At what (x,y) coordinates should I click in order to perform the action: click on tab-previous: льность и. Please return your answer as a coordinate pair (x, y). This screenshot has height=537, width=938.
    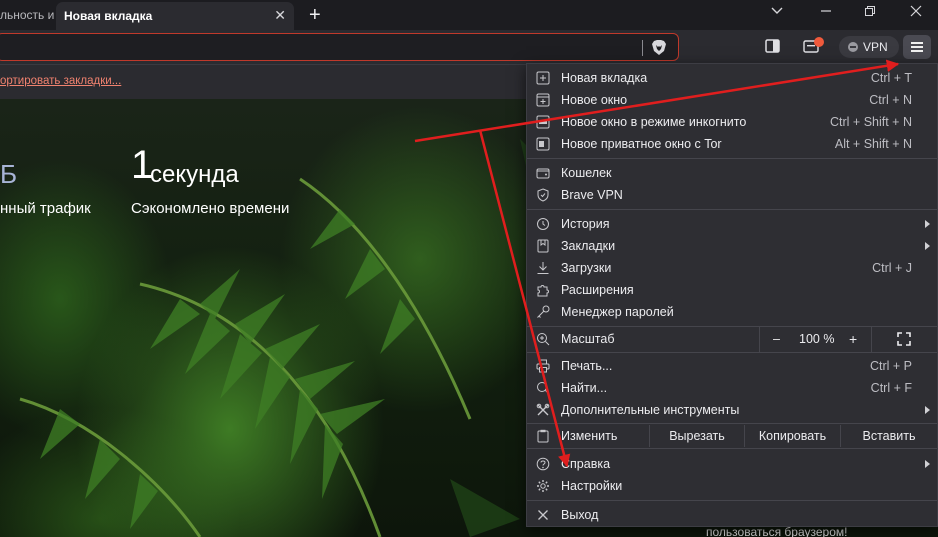
    Looking at the image, I should click on (27, 15).